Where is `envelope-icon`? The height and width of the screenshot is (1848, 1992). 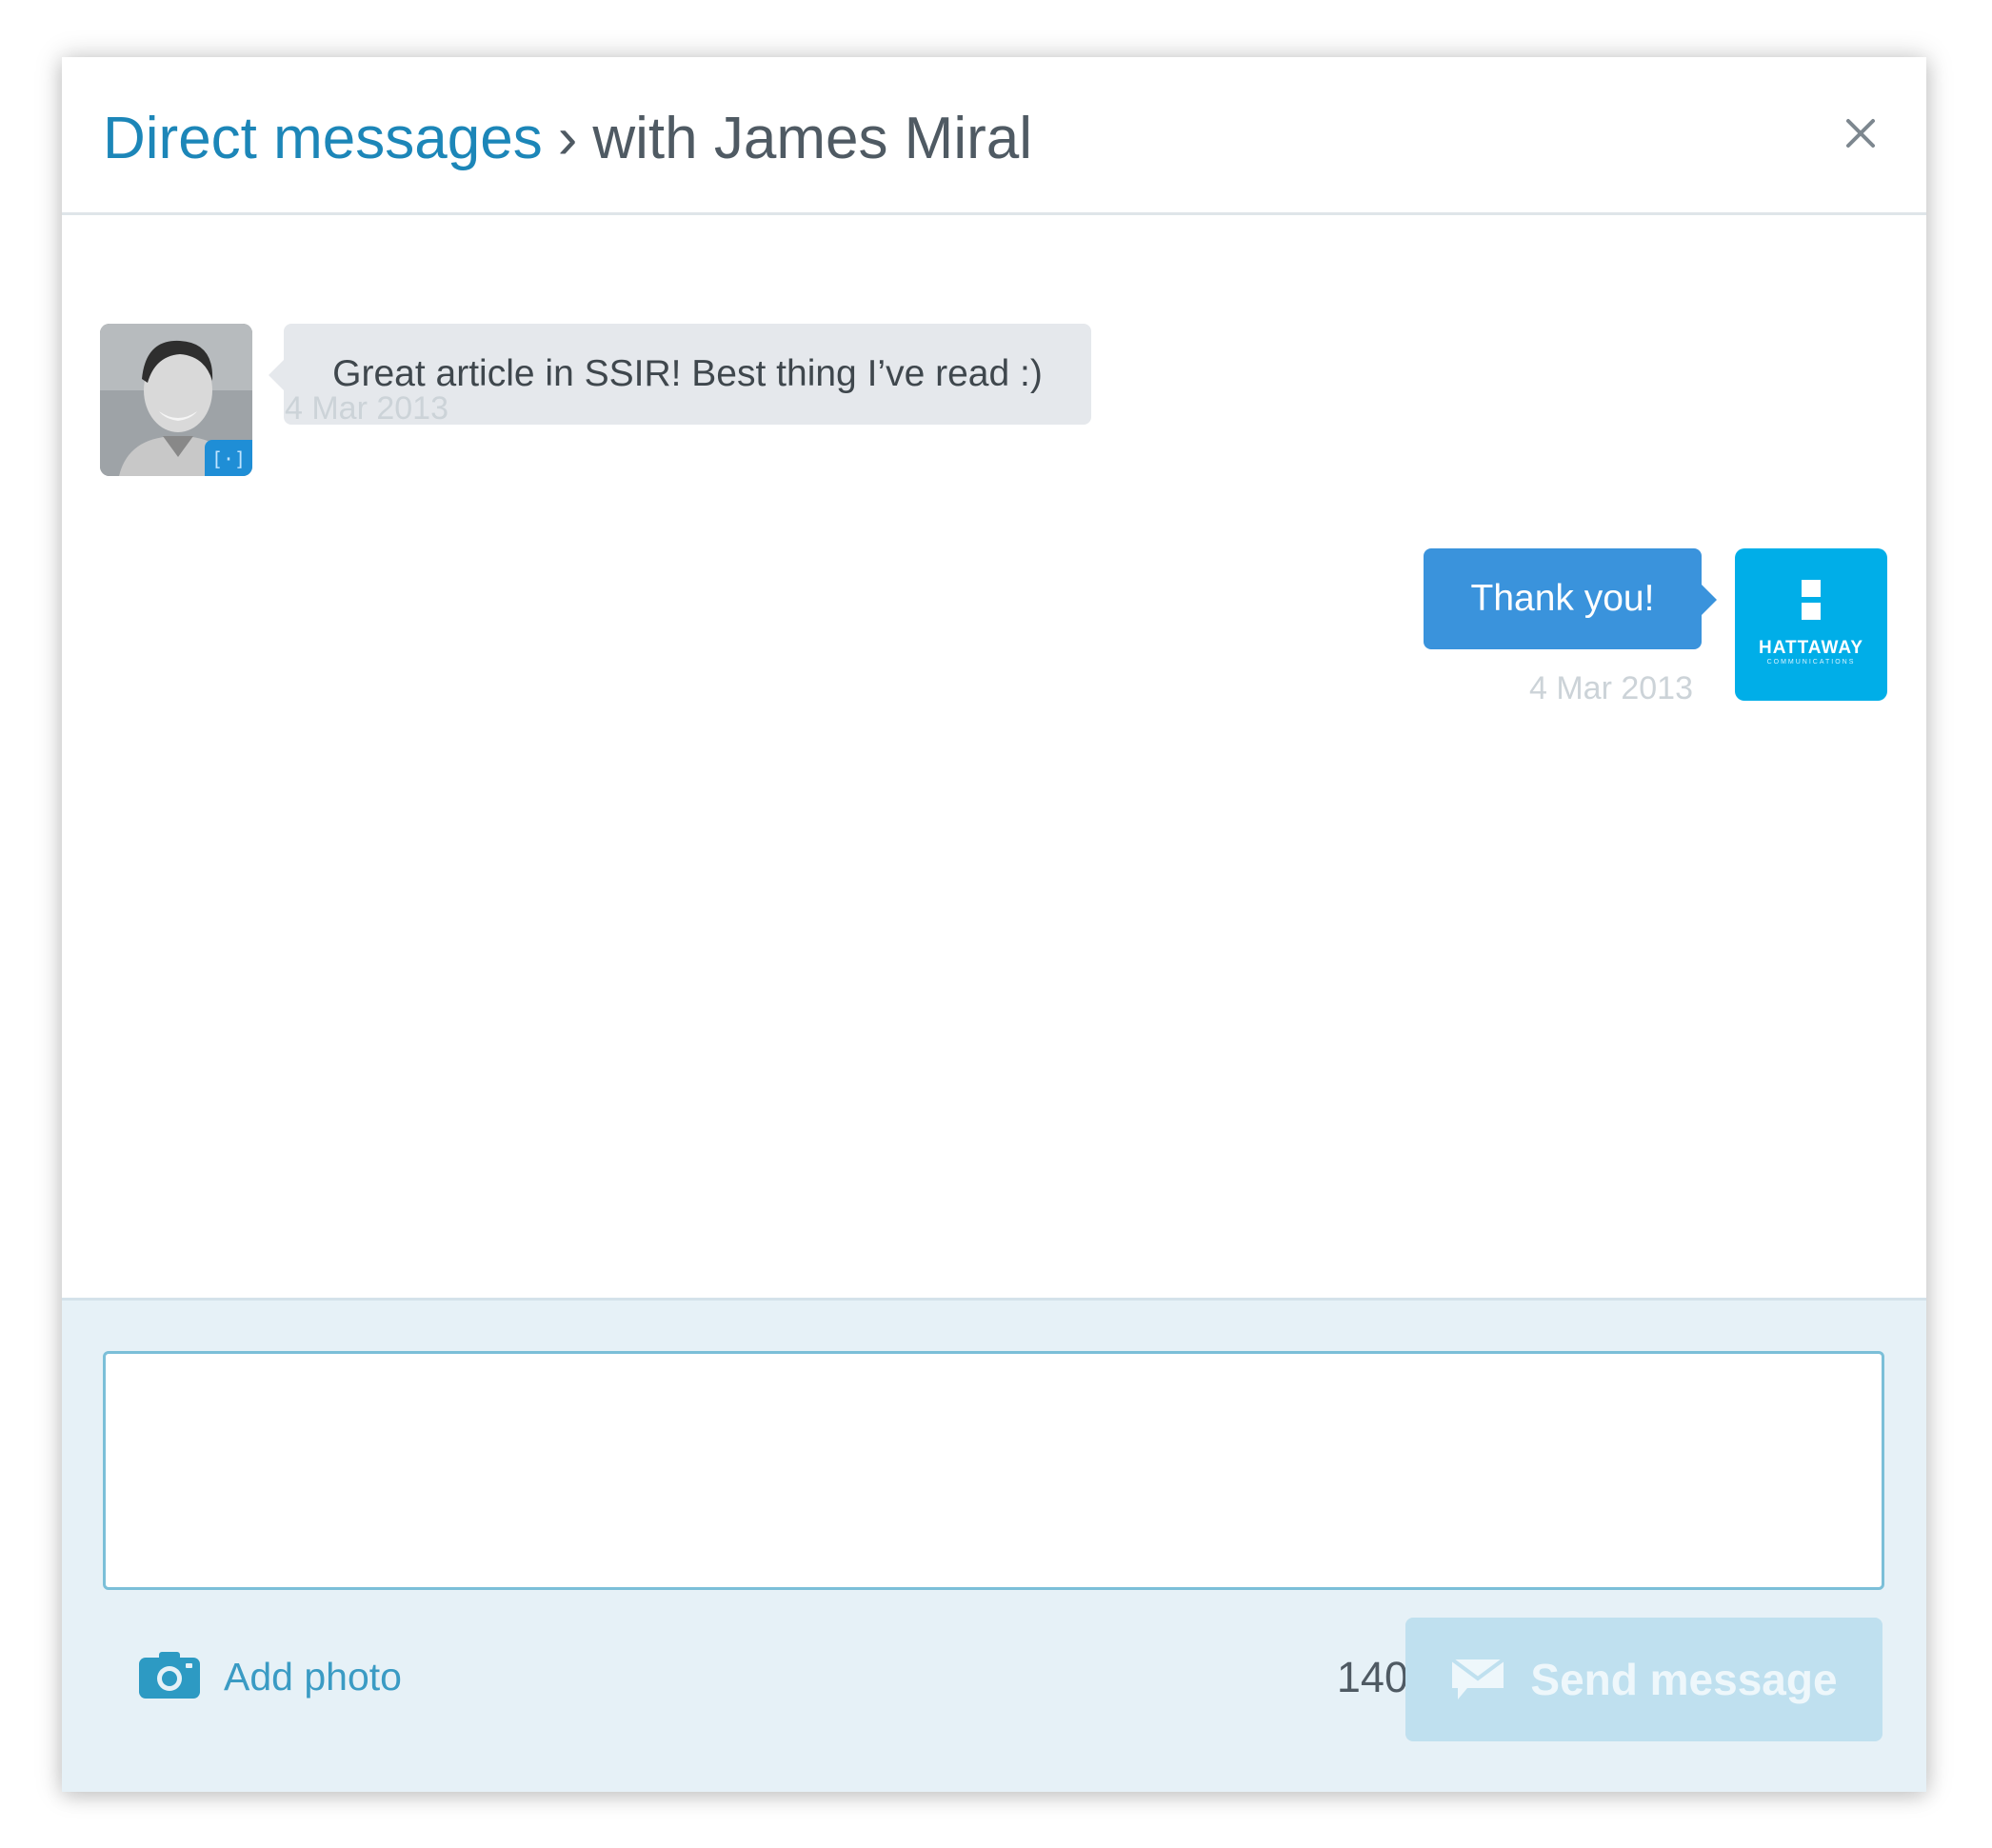
envelope-icon is located at coordinates (1477, 1680).